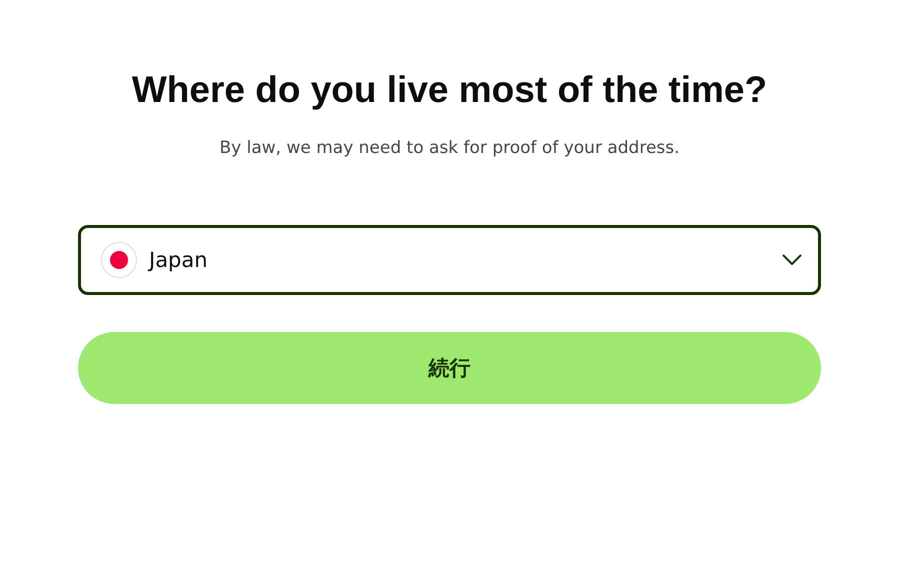 The width and height of the screenshot is (924, 580). Describe the element at coordinates (119, 260) in the screenshot. I see `flag-icon` at that location.